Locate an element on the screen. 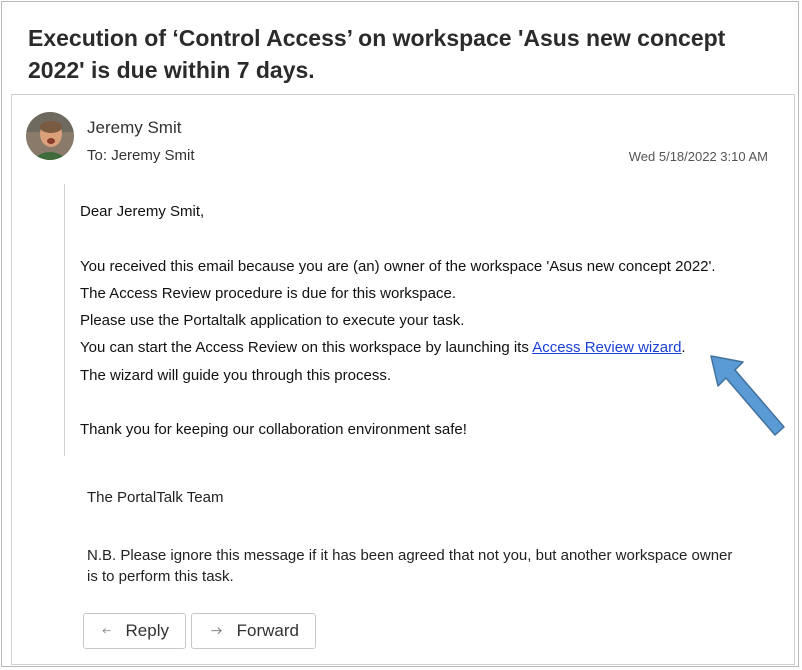 The image size is (802, 670). recipient-label: To: is located at coordinates (97, 155).